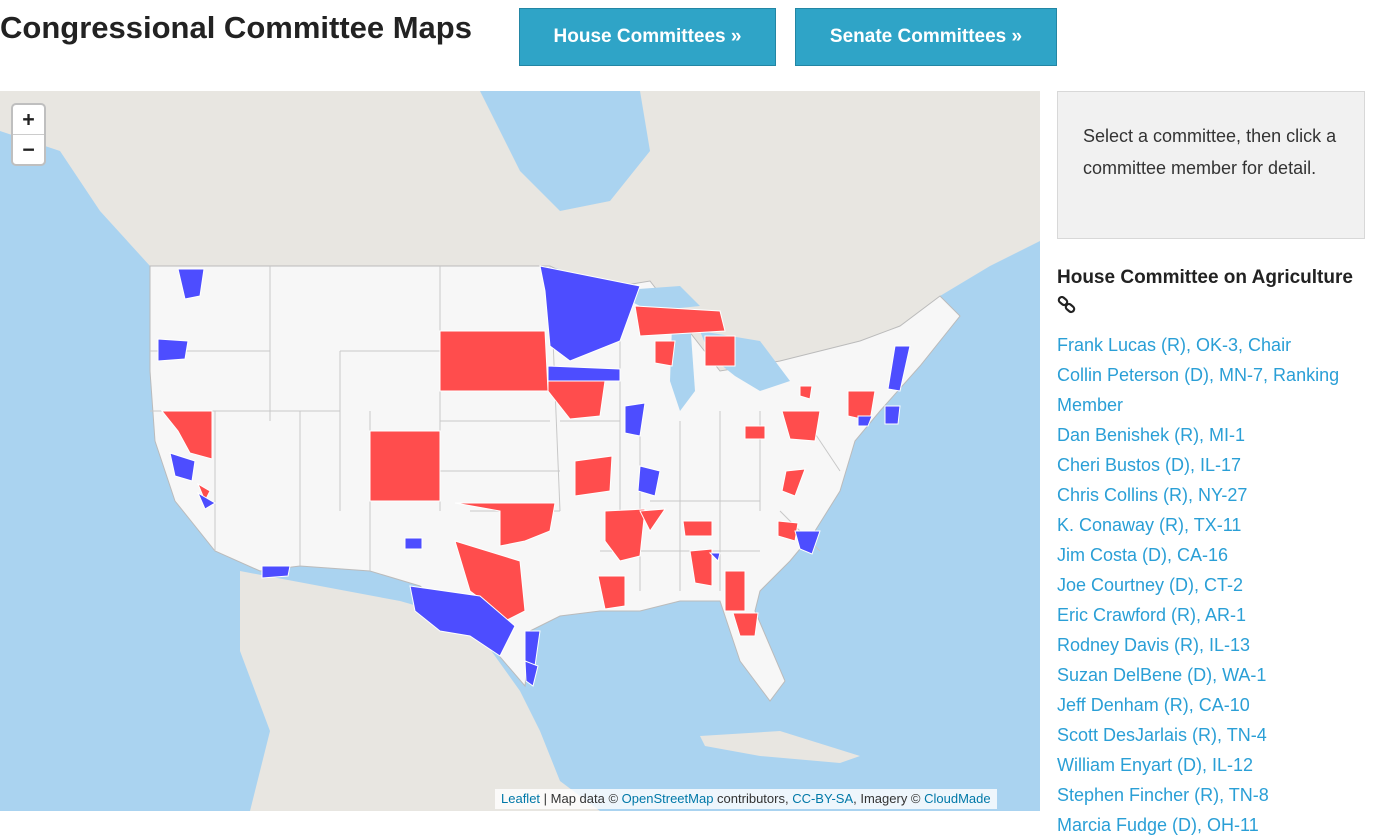  Describe the element at coordinates (581, 798) in the screenshot. I see `attribution-sep-1: | Map data ©` at that location.